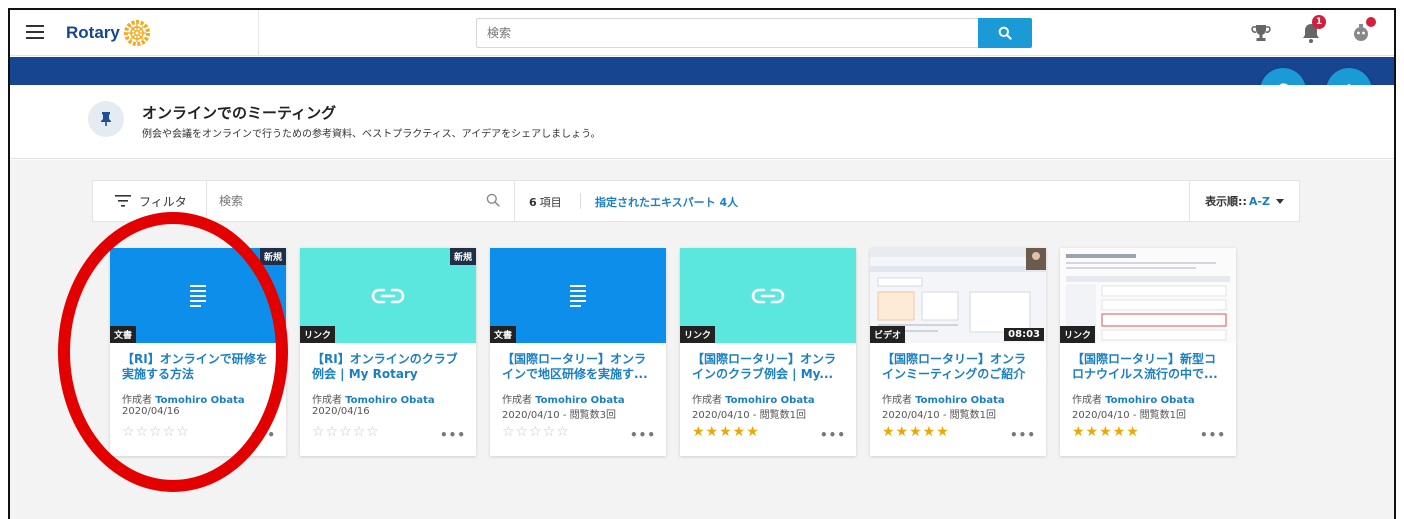 Image resolution: width=1404 pixels, height=519 pixels. What do you see at coordinates (389, 367) in the screenshot?
I see `card-title: 【RI】オンラインのクラブ例会 | My Rotary` at bounding box center [389, 367].